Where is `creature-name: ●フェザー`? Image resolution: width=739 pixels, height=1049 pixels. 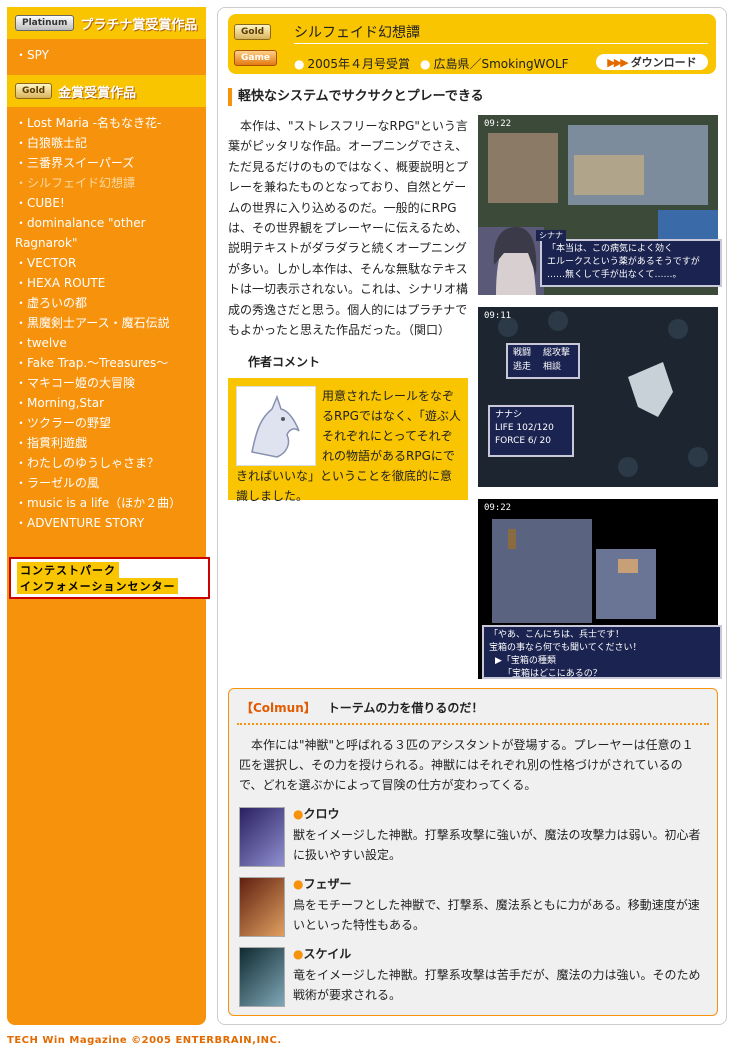 creature-name: ●フェザー is located at coordinates (322, 883).